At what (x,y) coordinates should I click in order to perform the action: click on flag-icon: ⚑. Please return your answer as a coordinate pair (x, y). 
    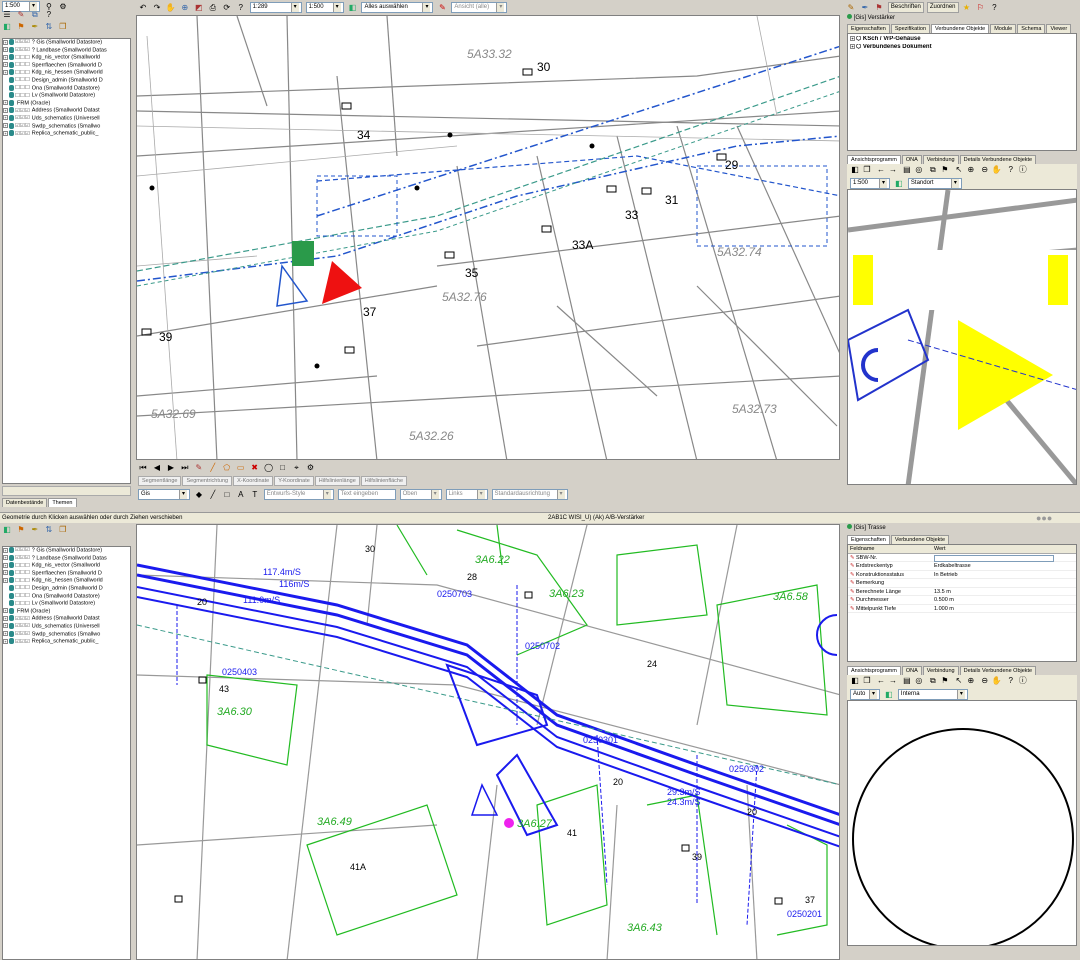
    Looking at the image, I should click on (945, 681).